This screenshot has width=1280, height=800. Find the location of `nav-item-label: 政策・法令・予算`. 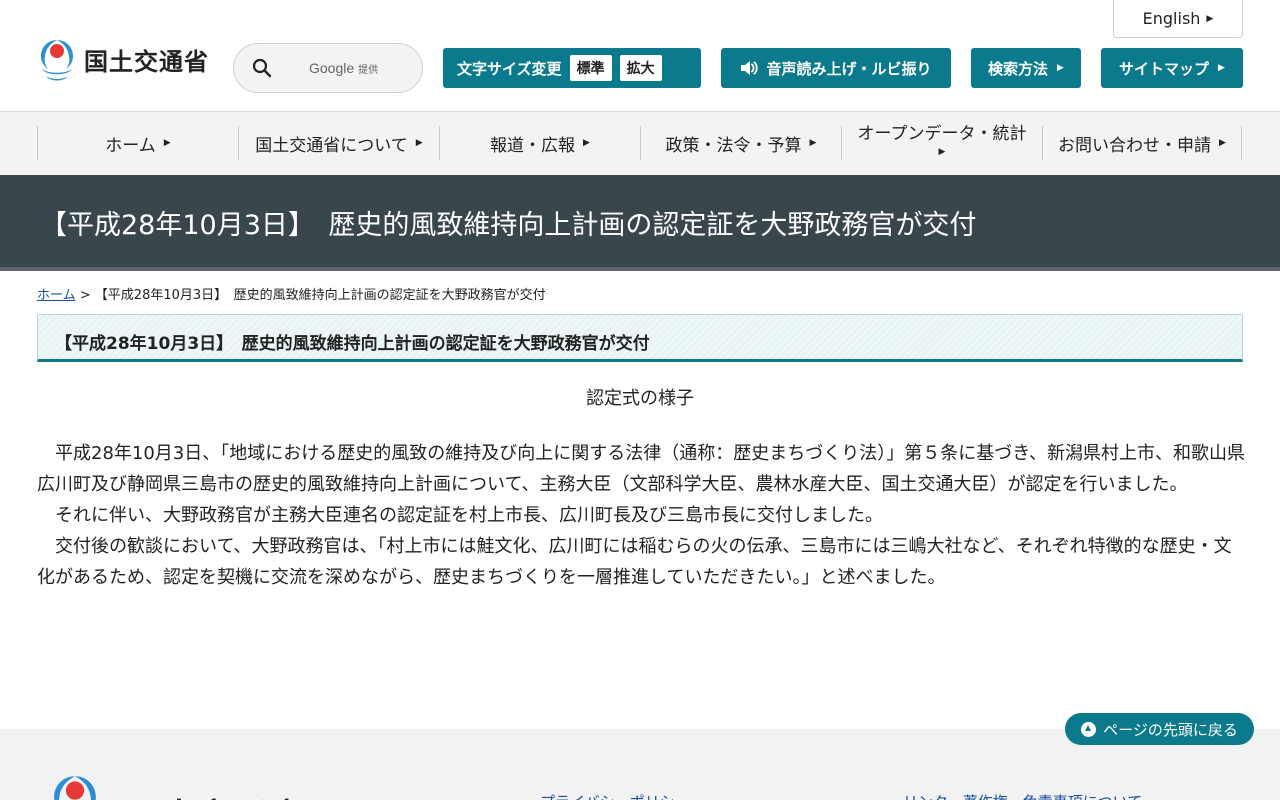

nav-item-label: 政策・法令・予算 is located at coordinates (733, 145).